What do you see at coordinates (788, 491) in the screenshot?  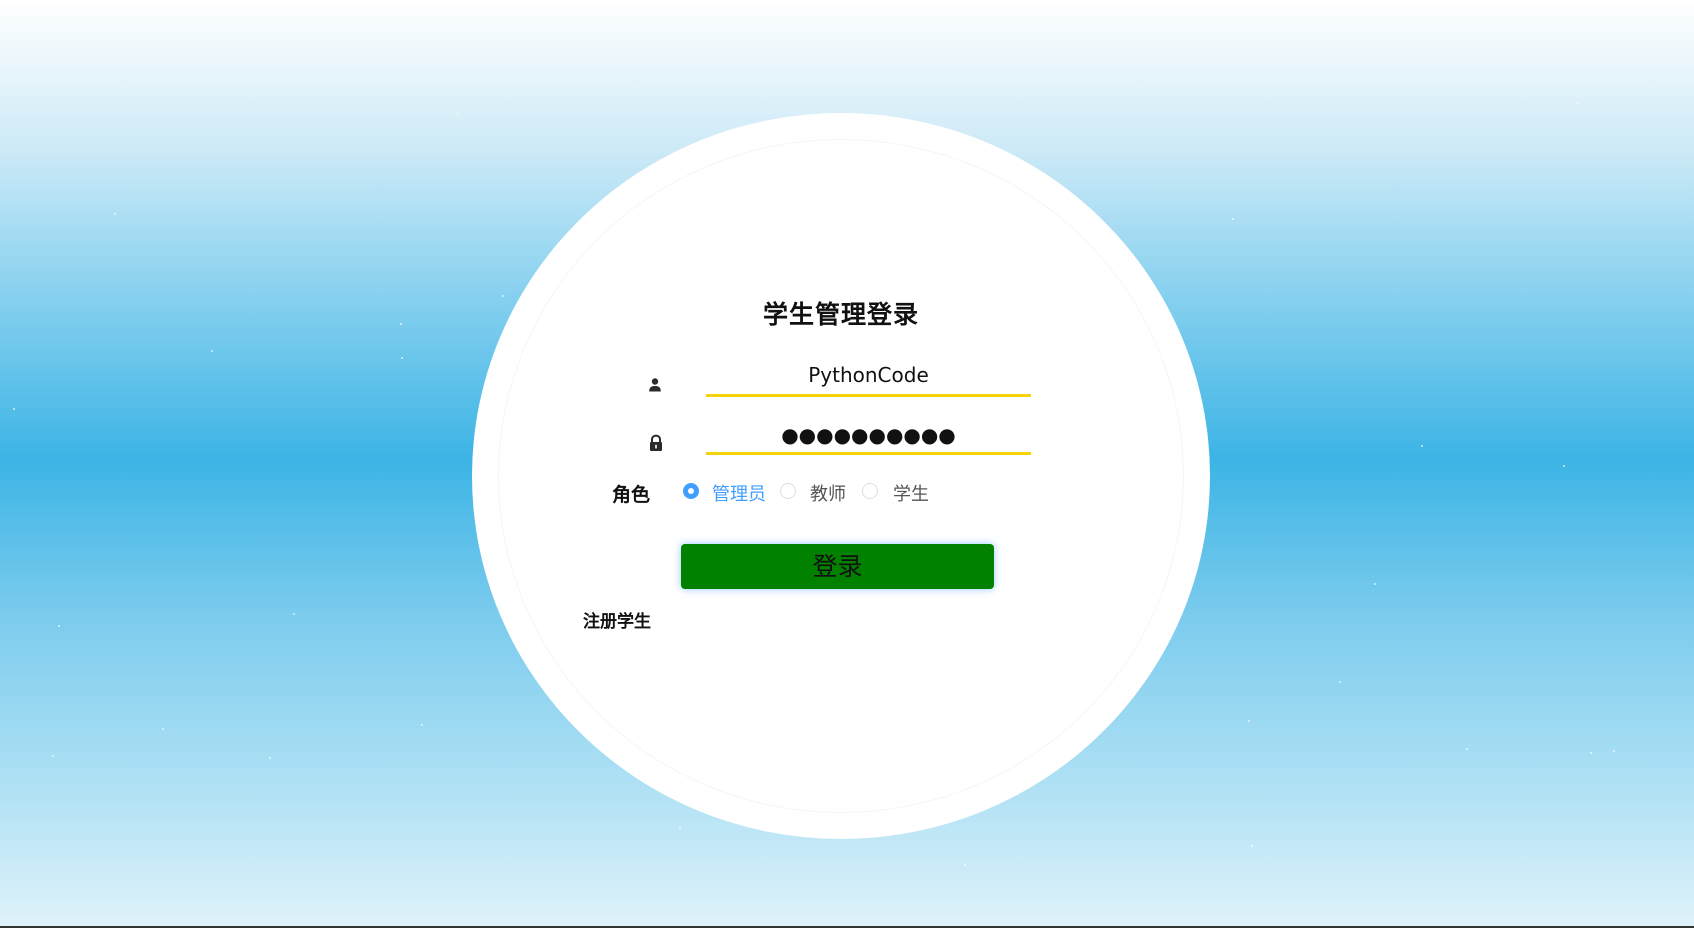 I see `role-radio-teacher` at bounding box center [788, 491].